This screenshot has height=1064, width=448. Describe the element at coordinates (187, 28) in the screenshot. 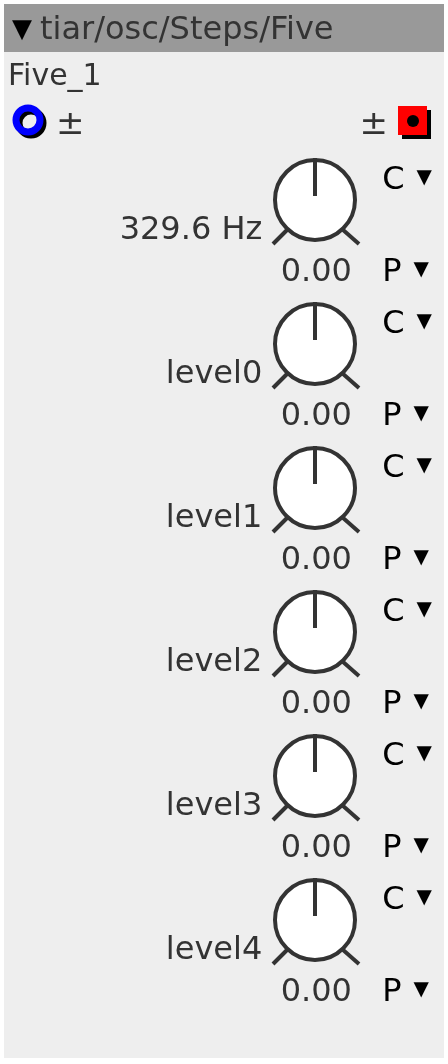

I see `object-title: tiar/osc/Steps/Five` at that location.